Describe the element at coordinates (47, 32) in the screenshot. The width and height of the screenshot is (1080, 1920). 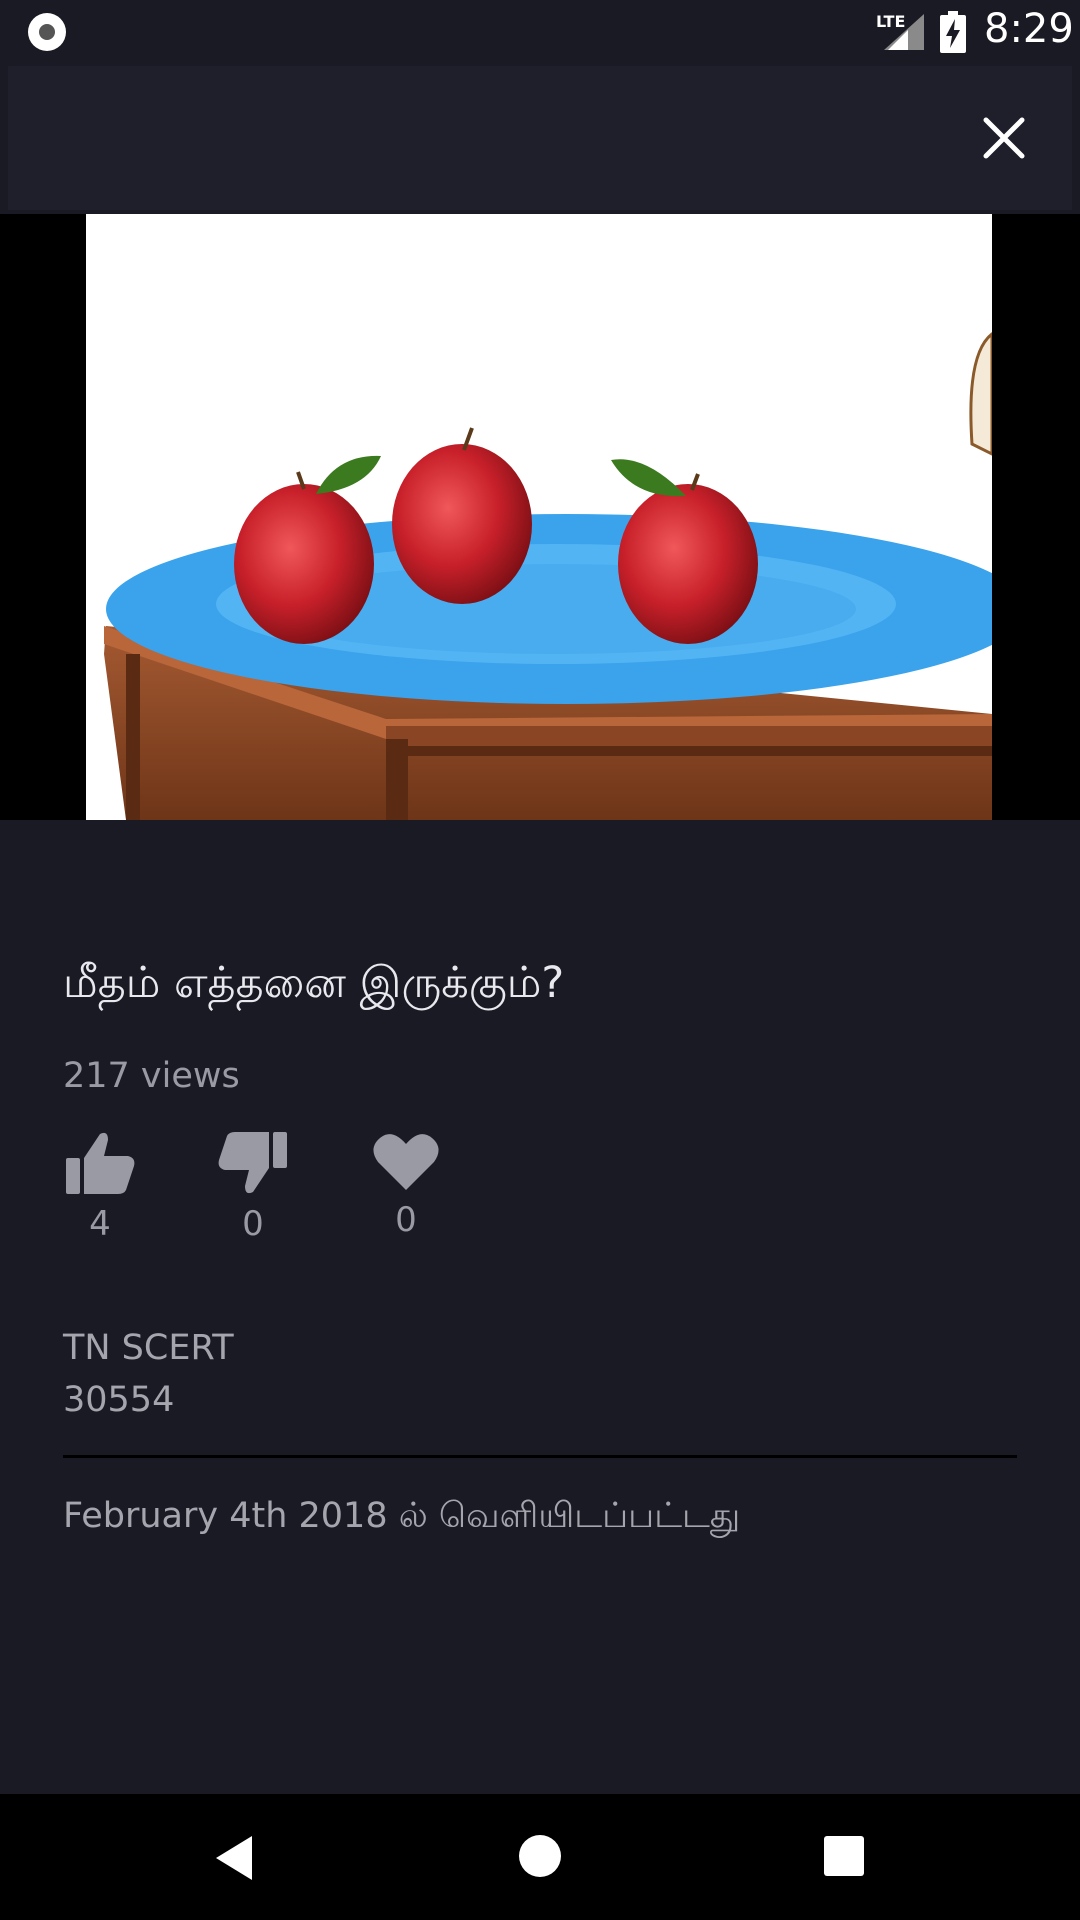
I see `record-icon` at that location.